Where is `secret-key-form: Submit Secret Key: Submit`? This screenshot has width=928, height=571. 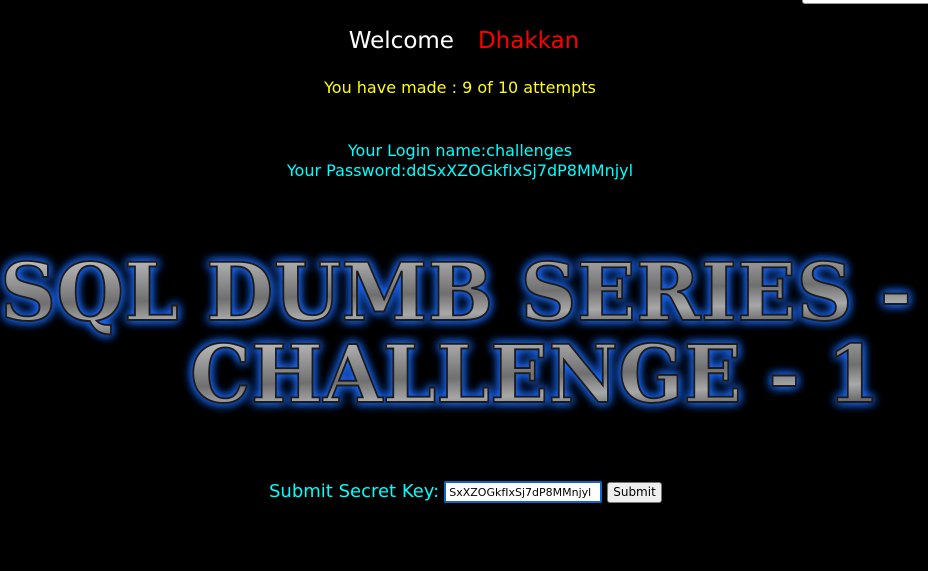
secret-key-form: Submit Secret Key: Submit is located at coordinates (465, 492).